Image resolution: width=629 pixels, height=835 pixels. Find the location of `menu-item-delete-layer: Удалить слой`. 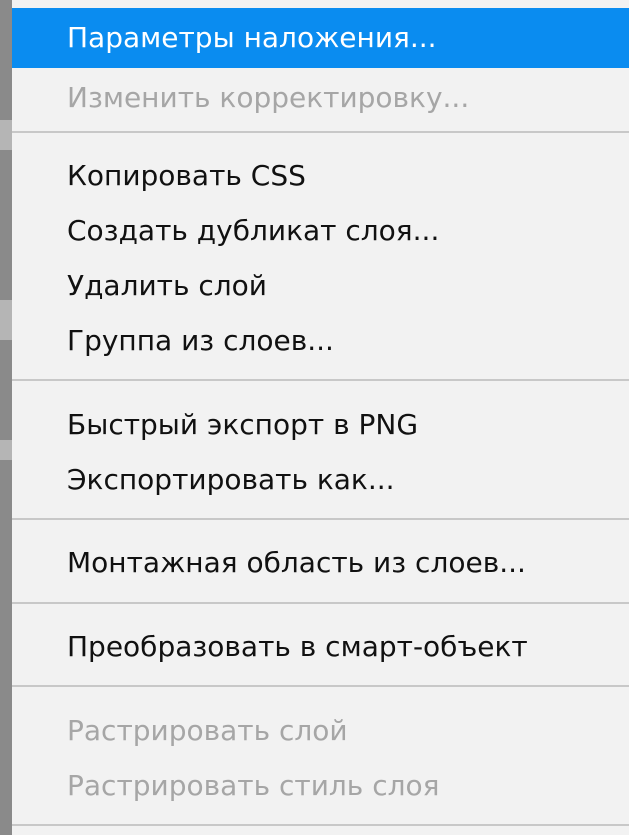

menu-item-delete-layer: Удалить слой is located at coordinates (320, 286).